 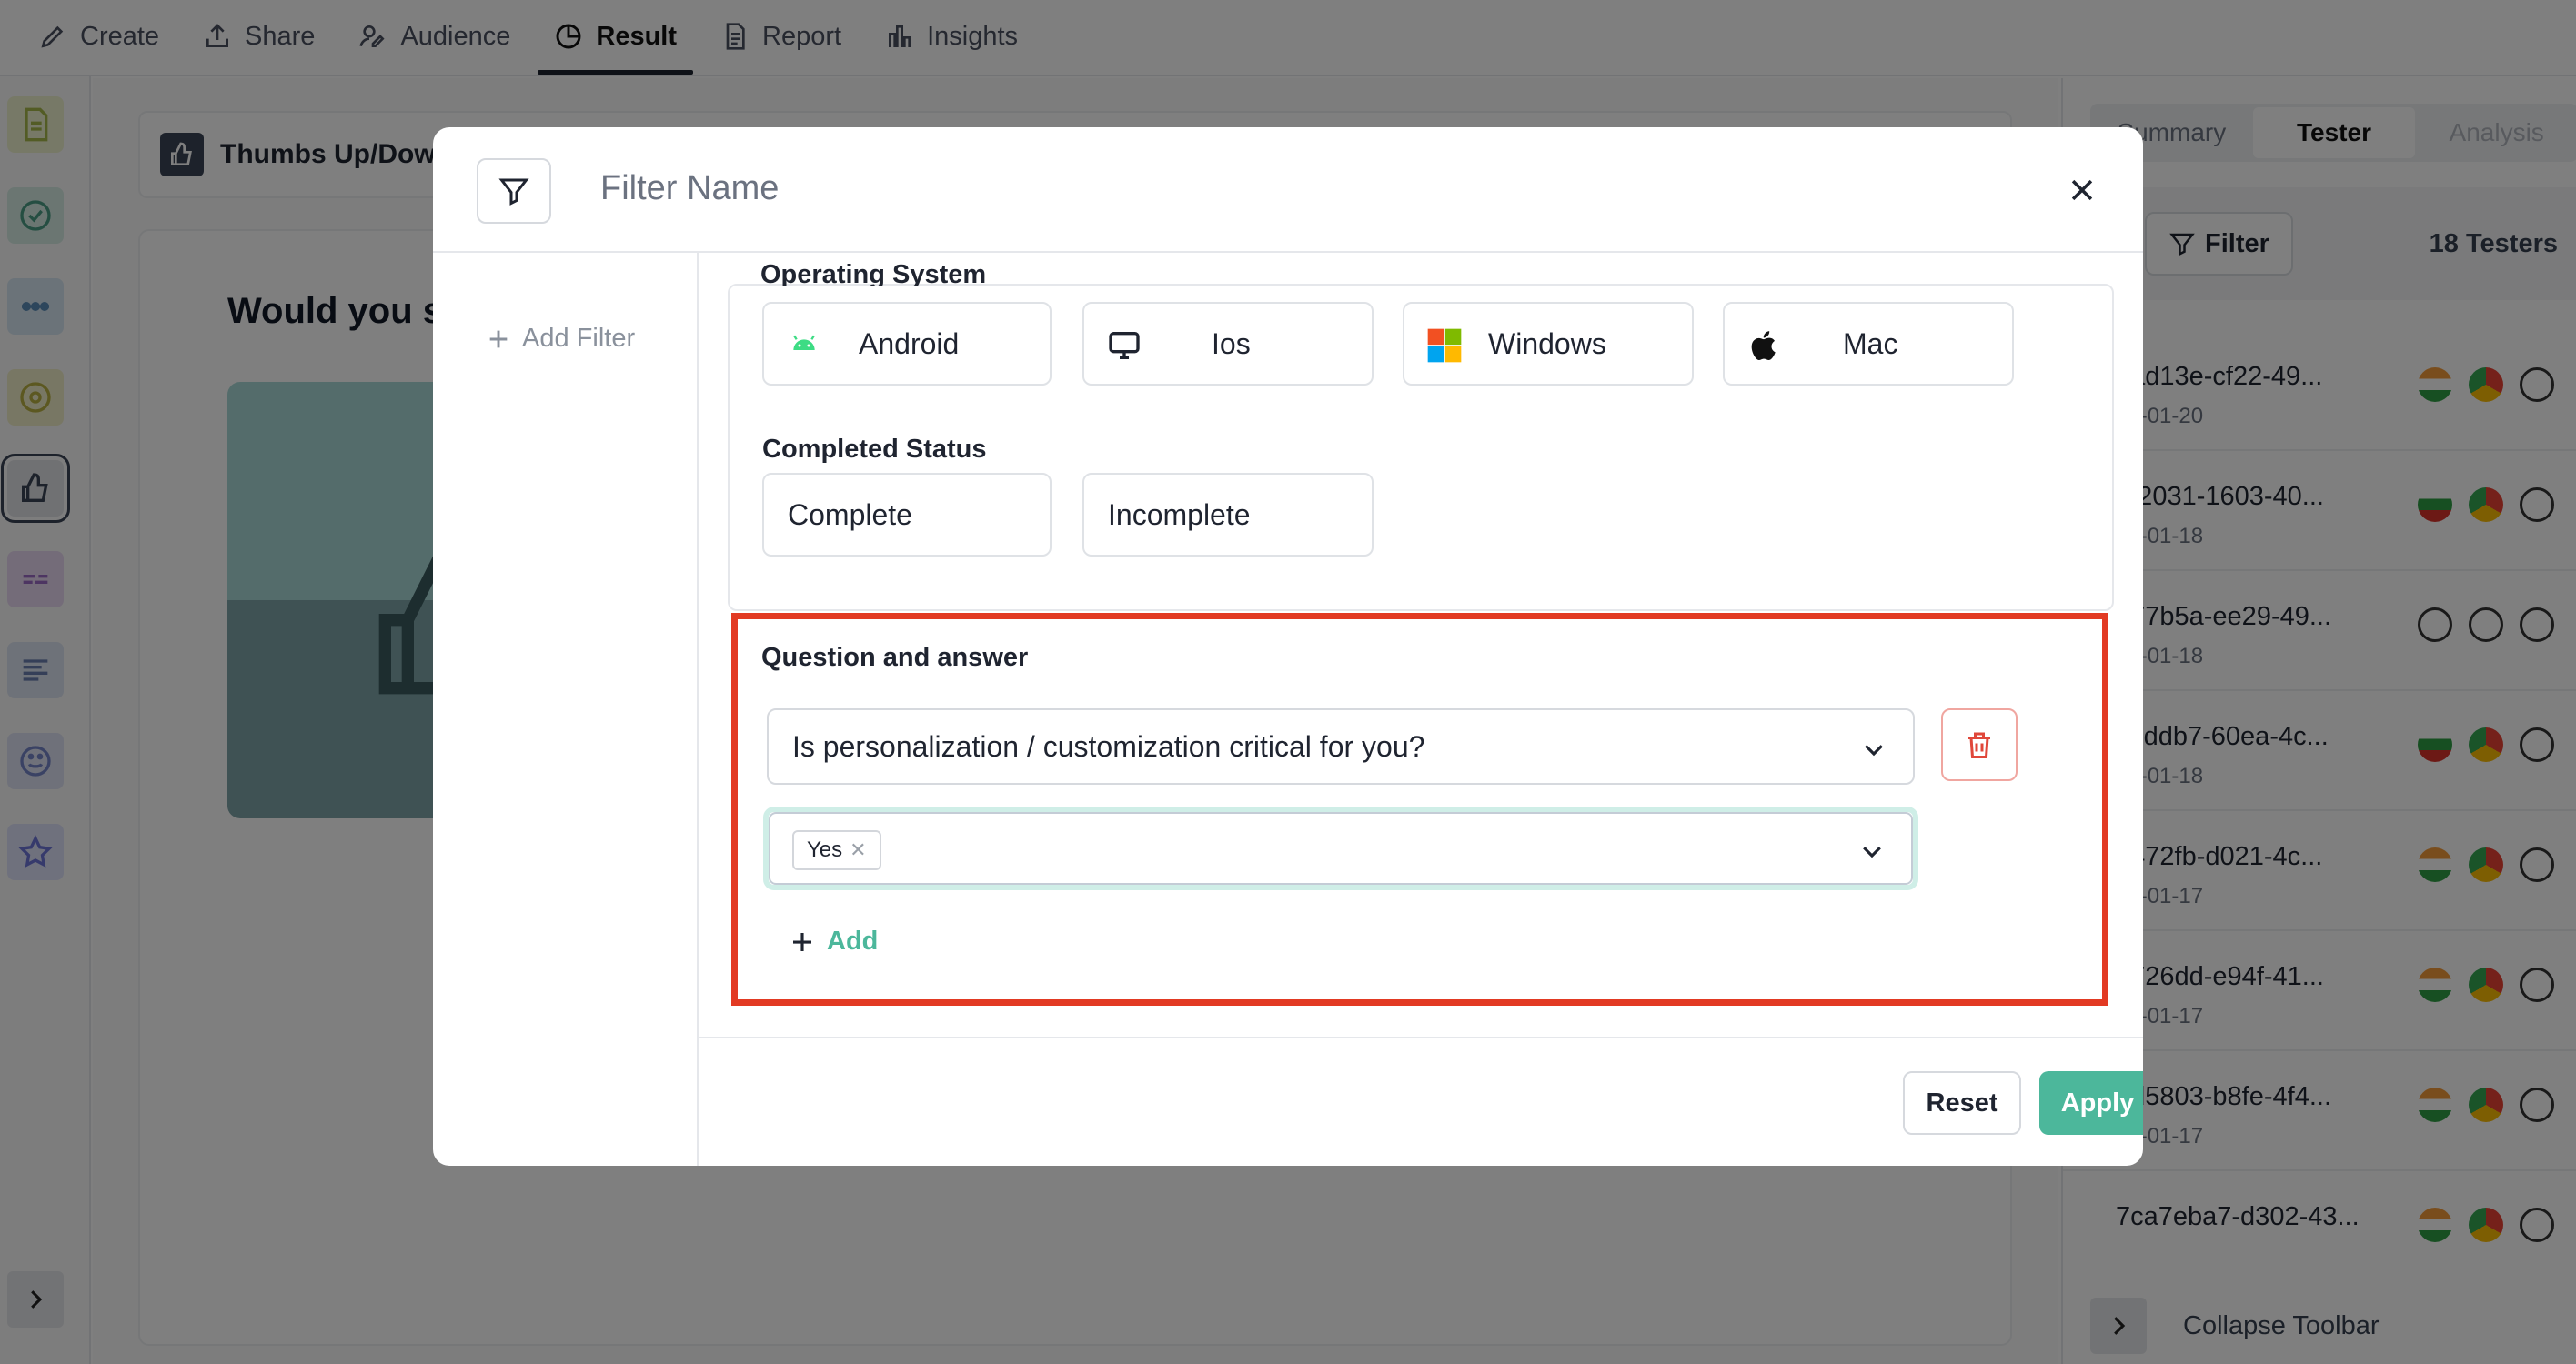 What do you see at coordinates (689, 188) in the screenshot?
I see `filter-name-input: Filter Name` at bounding box center [689, 188].